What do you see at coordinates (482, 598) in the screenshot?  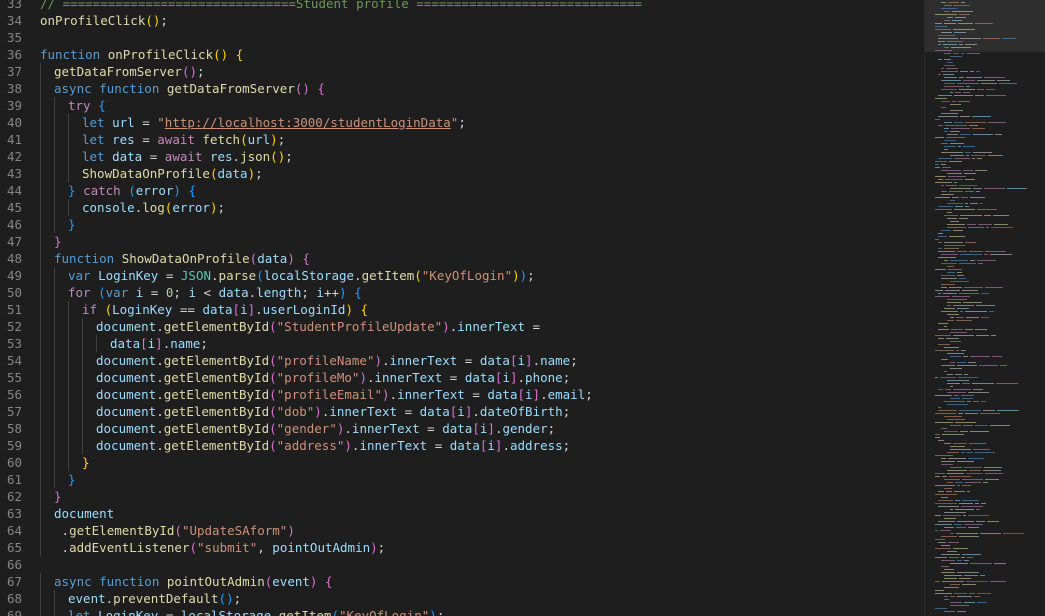 I see `code-line: event.preventDefault();` at bounding box center [482, 598].